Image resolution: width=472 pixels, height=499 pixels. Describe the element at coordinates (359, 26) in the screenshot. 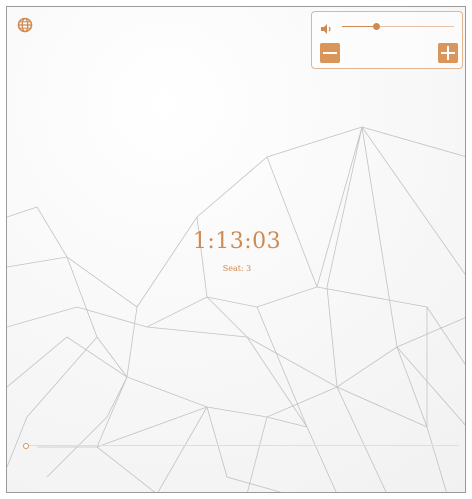

I see `volume-slider-fill` at that location.